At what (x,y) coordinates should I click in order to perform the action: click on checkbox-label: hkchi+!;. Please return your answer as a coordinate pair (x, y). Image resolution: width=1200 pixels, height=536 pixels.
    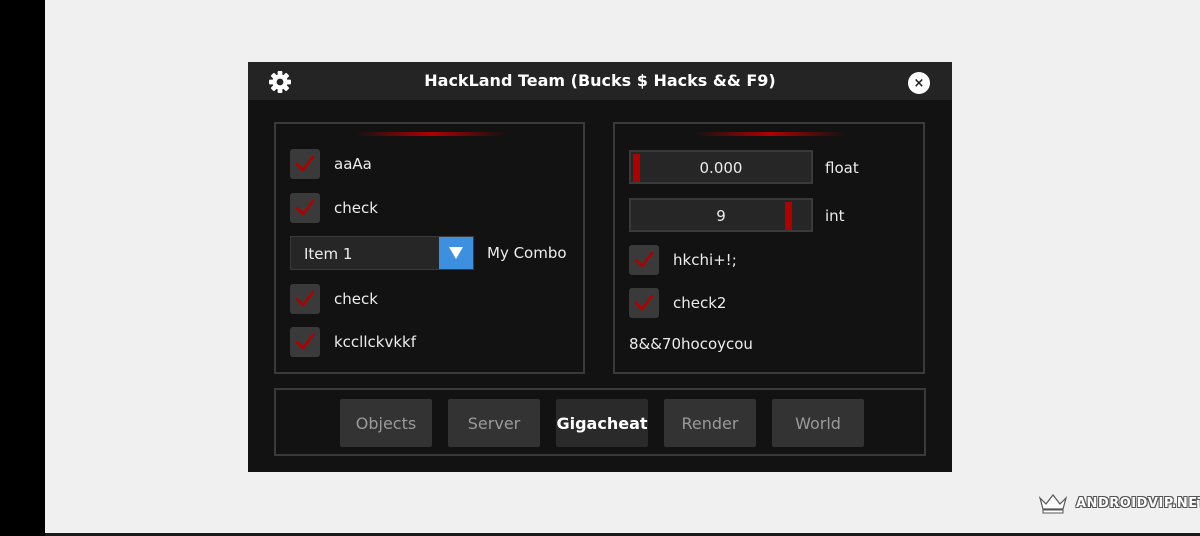
    Looking at the image, I should click on (705, 260).